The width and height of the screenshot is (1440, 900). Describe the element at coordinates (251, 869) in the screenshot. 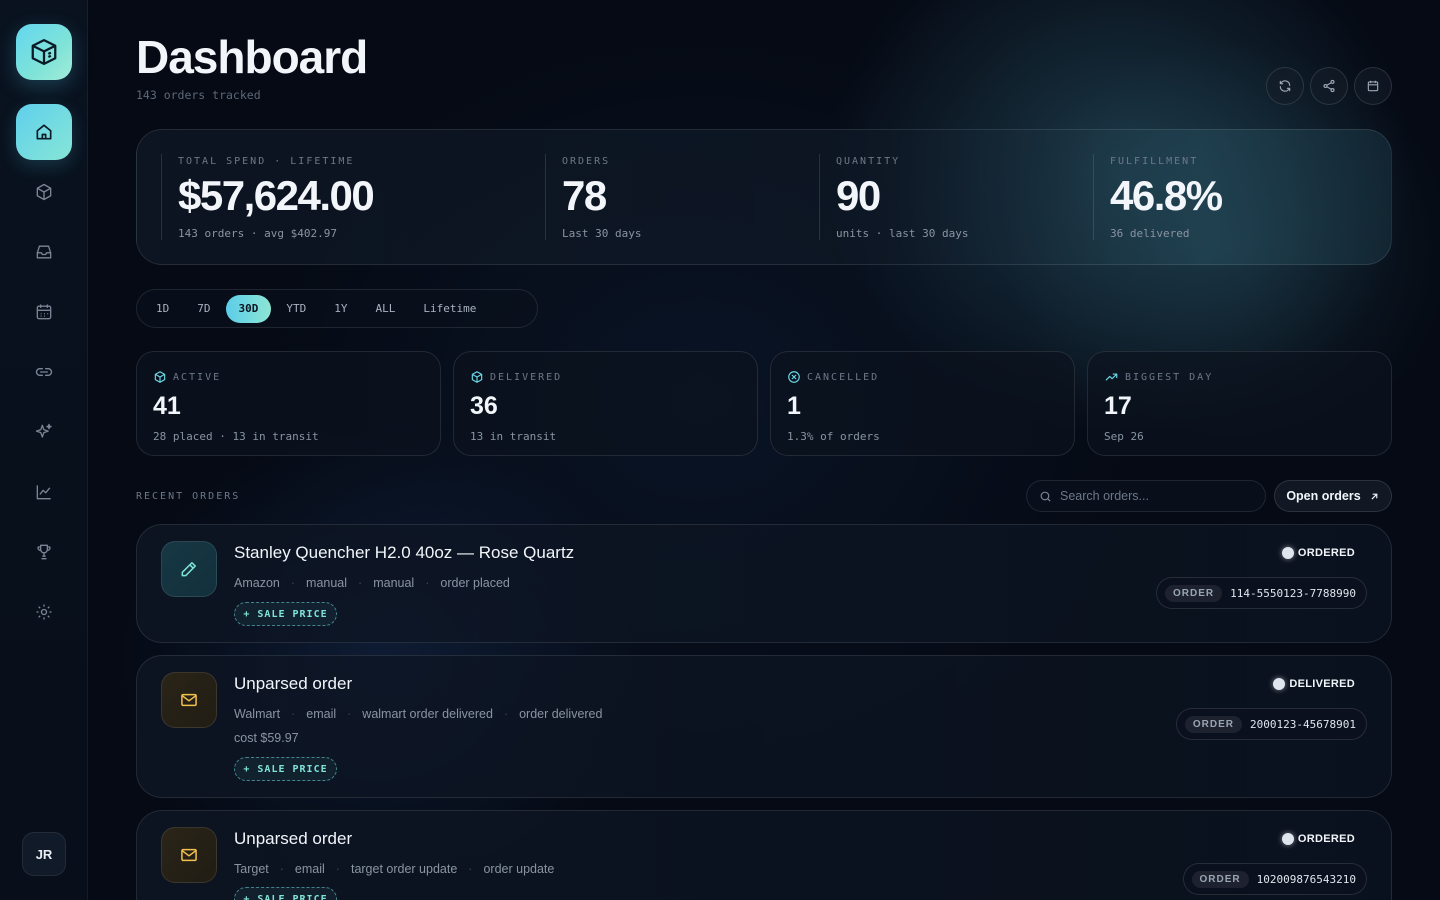

I see `order-source: Target` at that location.